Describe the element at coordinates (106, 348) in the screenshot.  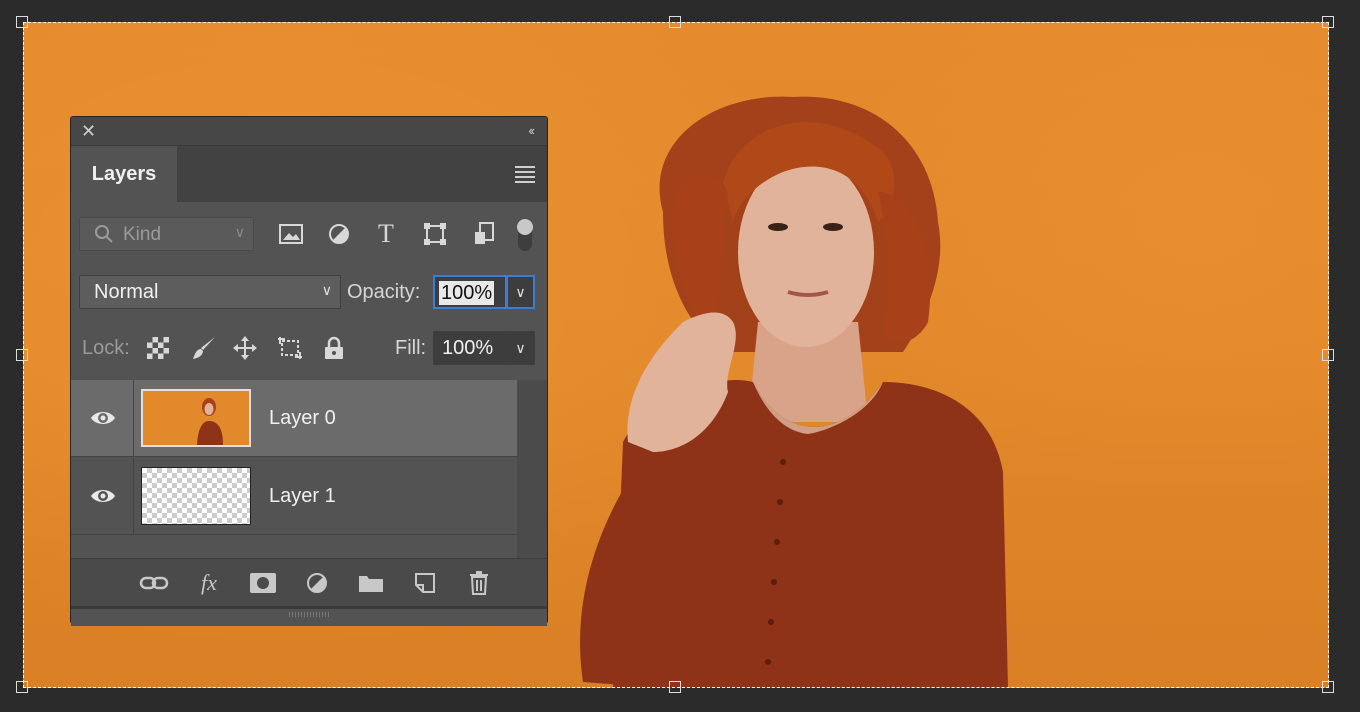
I see `lock-label: Lock:` at that location.